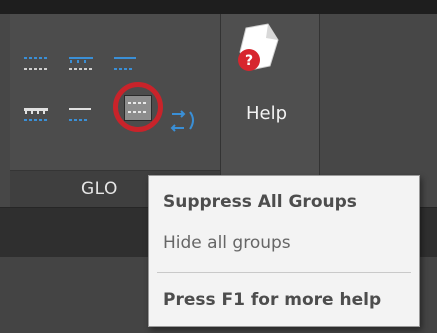 The height and width of the screenshot is (333, 437). What do you see at coordinates (266, 113) in the screenshot?
I see `help-button-label: Help` at bounding box center [266, 113].